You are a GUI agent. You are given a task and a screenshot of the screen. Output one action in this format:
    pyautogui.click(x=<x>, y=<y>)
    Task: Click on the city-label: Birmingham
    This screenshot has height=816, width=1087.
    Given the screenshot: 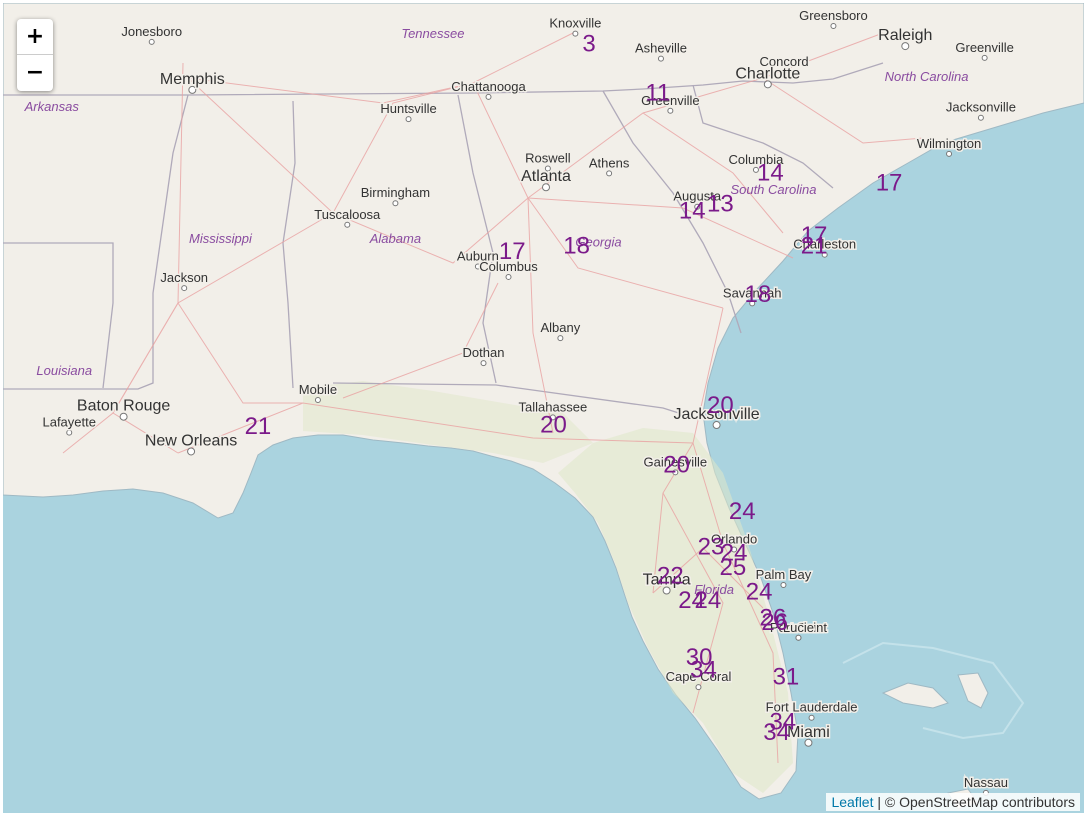 What is the action you would take?
    pyautogui.click(x=395, y=192)
    